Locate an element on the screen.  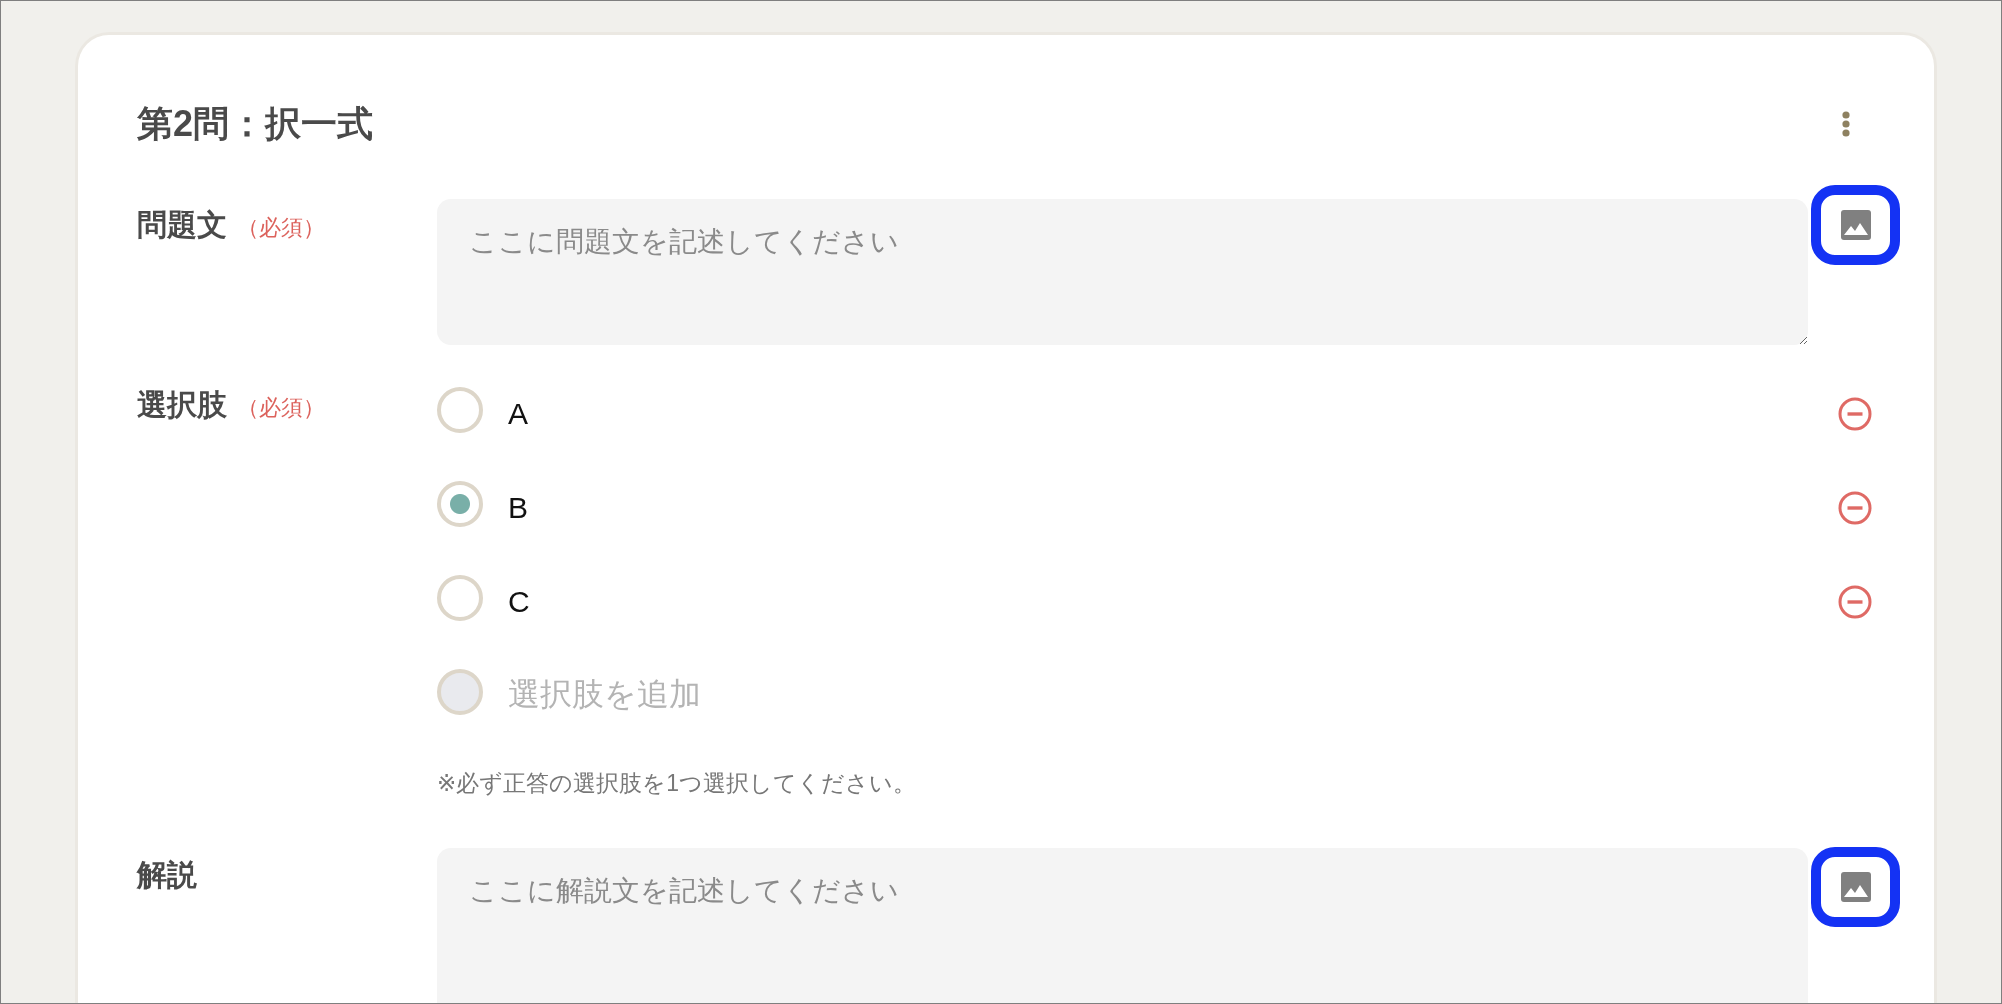
explanation-field: ここに解説文を記述してください is located at coordinates (1122, 925).